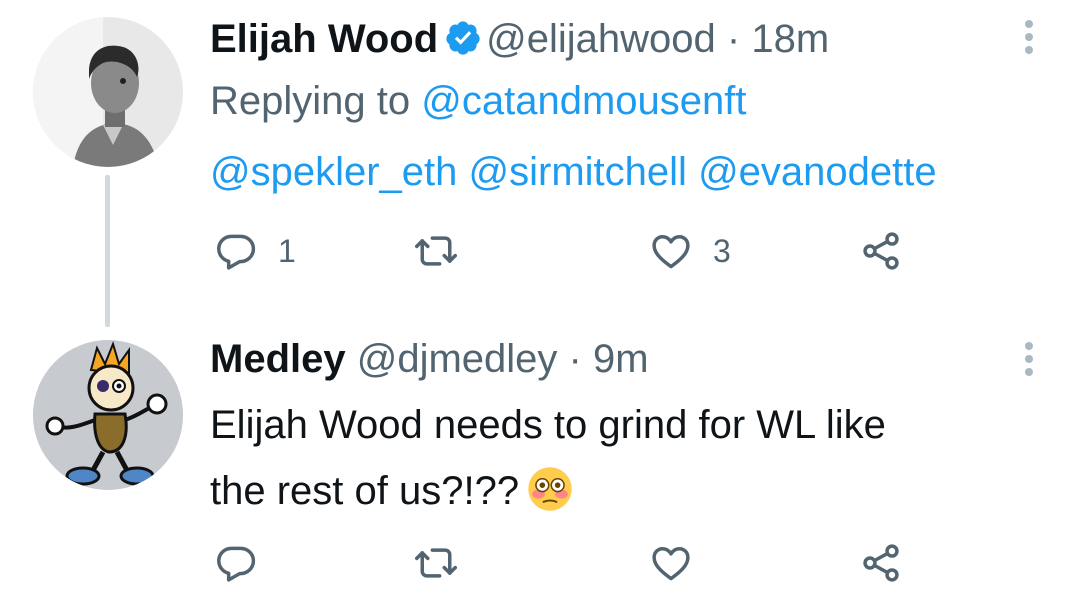 The width and height of the screenshot is (1079, 607). I want to click on tweet-header: Medley @djmedley · 9m, so click(429, 359).